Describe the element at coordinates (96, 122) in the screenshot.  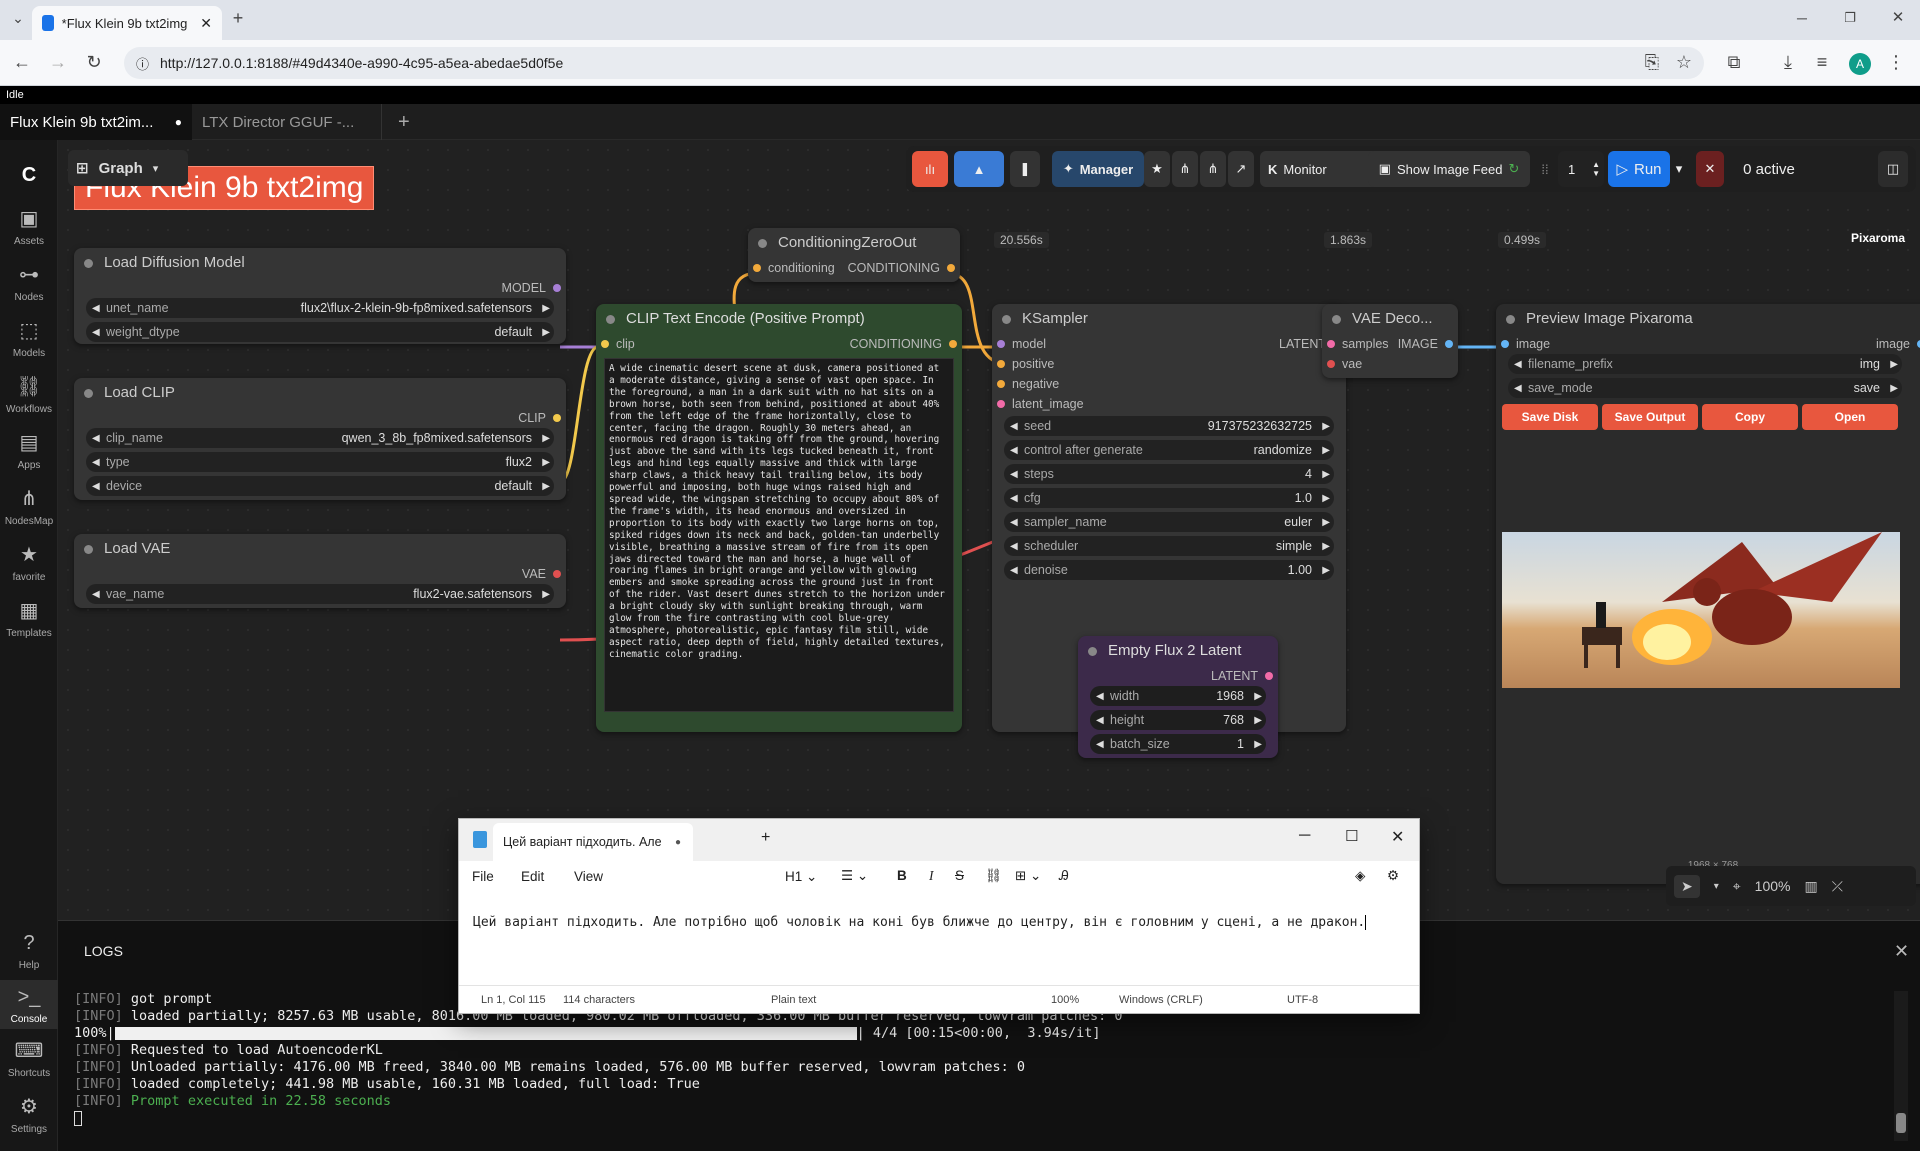
I see `workflow-tab-active: Flux Klein 9b txt2im... ●` at that location.